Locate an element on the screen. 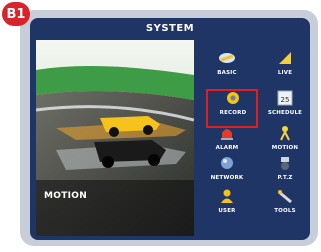  live-icon is located at coordinates (285, 58).